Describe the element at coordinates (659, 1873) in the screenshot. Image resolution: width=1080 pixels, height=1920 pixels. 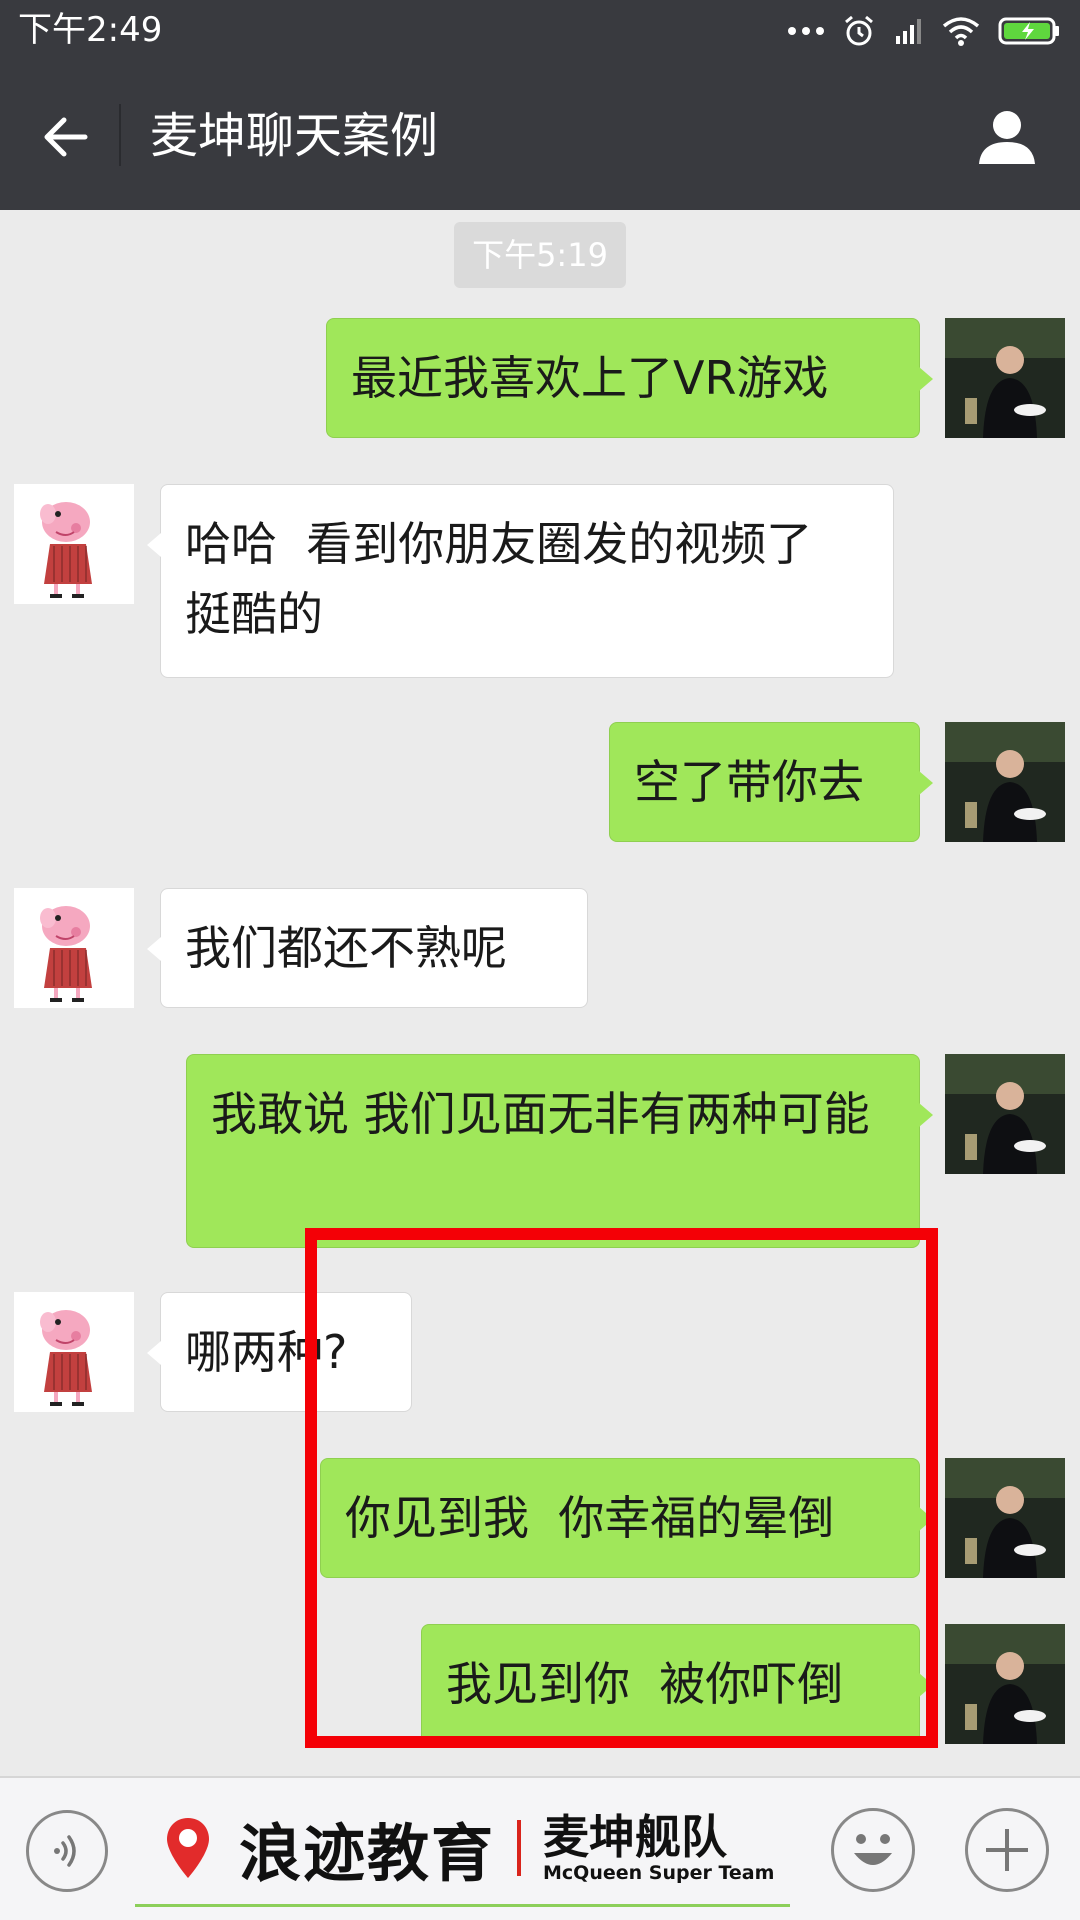
I see `team-name-en: McQueen Super Team` at that location.